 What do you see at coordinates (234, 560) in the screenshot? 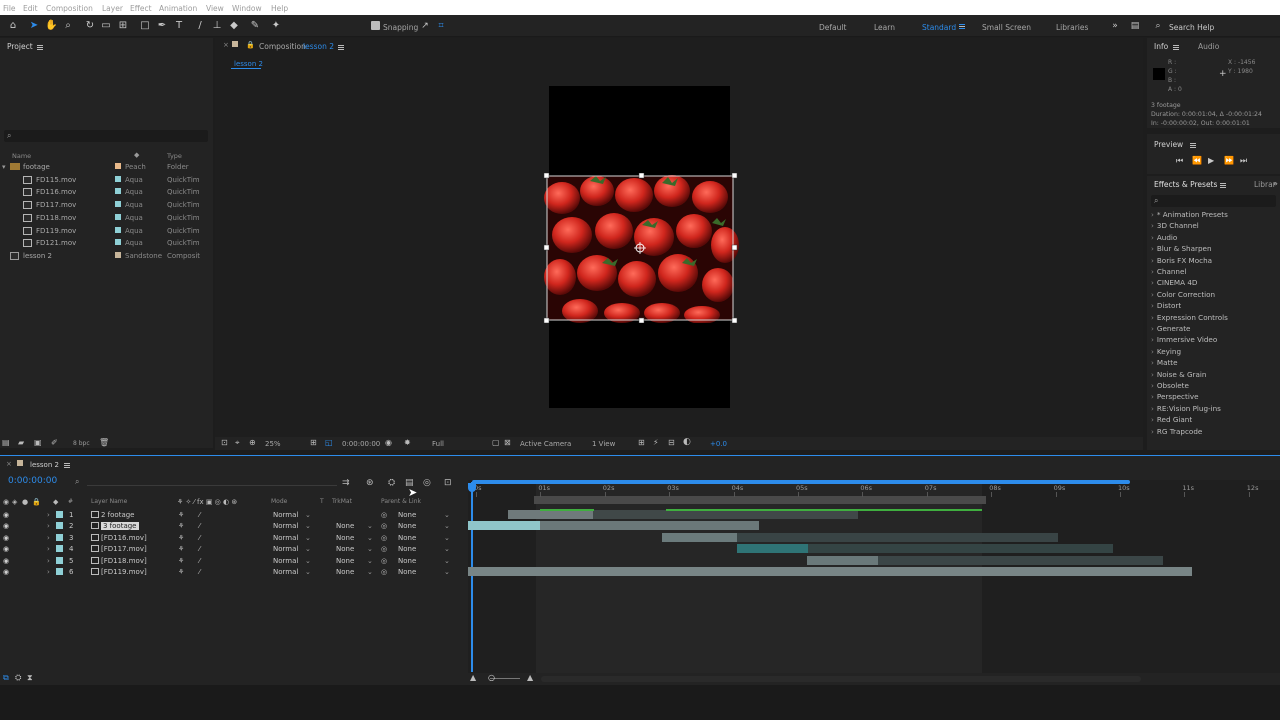
I see `layer-row: ◉ › 5 [FD118.mov] ⚘ ⁄ Normal ⌄ None ⌄ ◎ None ⌄` at bounding box center [234, 560].